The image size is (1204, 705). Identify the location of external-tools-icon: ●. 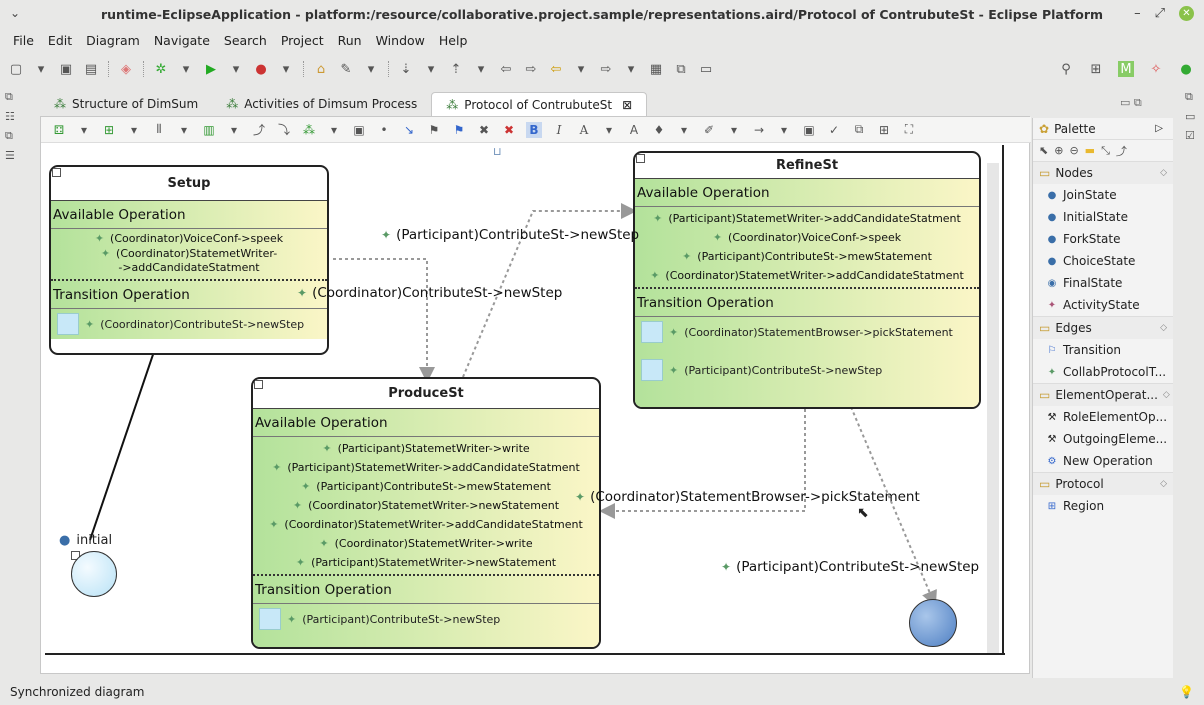
(261, 69).